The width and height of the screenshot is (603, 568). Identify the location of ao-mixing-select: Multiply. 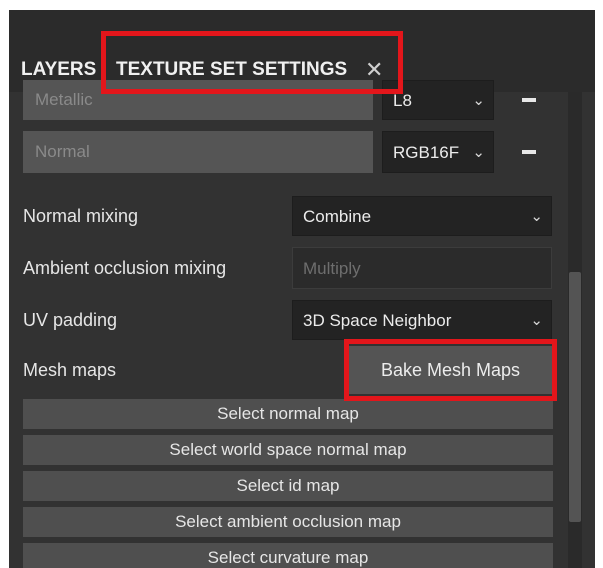
(422, 268).